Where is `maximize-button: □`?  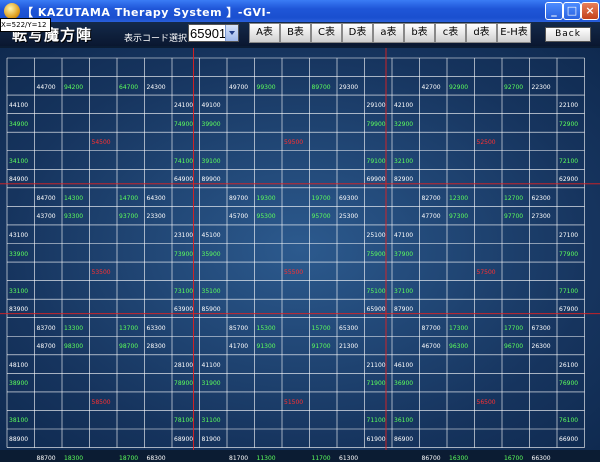 maximize-button: □ is located at coordinates (572, 11).